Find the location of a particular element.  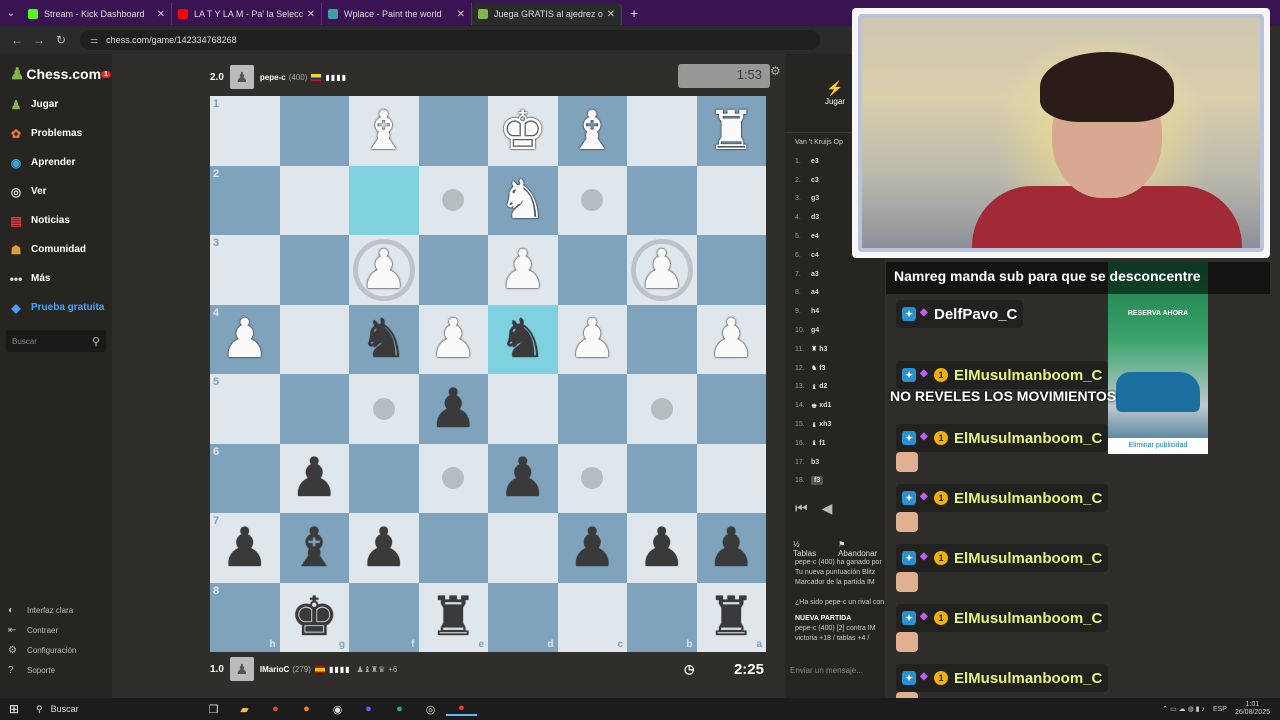

board-square: ♚ is located at coordinates (523, 131).